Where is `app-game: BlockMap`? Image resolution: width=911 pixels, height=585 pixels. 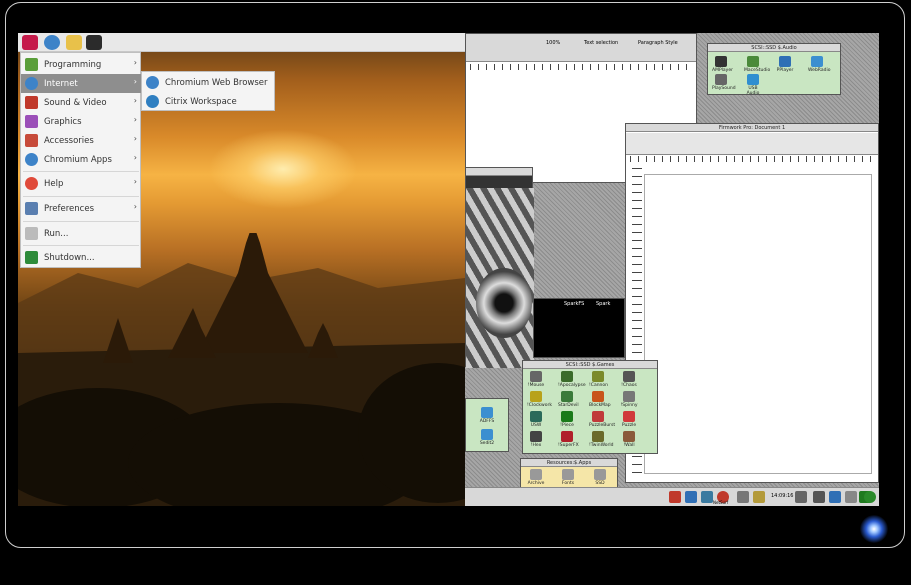
app-game: BlockMap is located at coordinates (600, 402).